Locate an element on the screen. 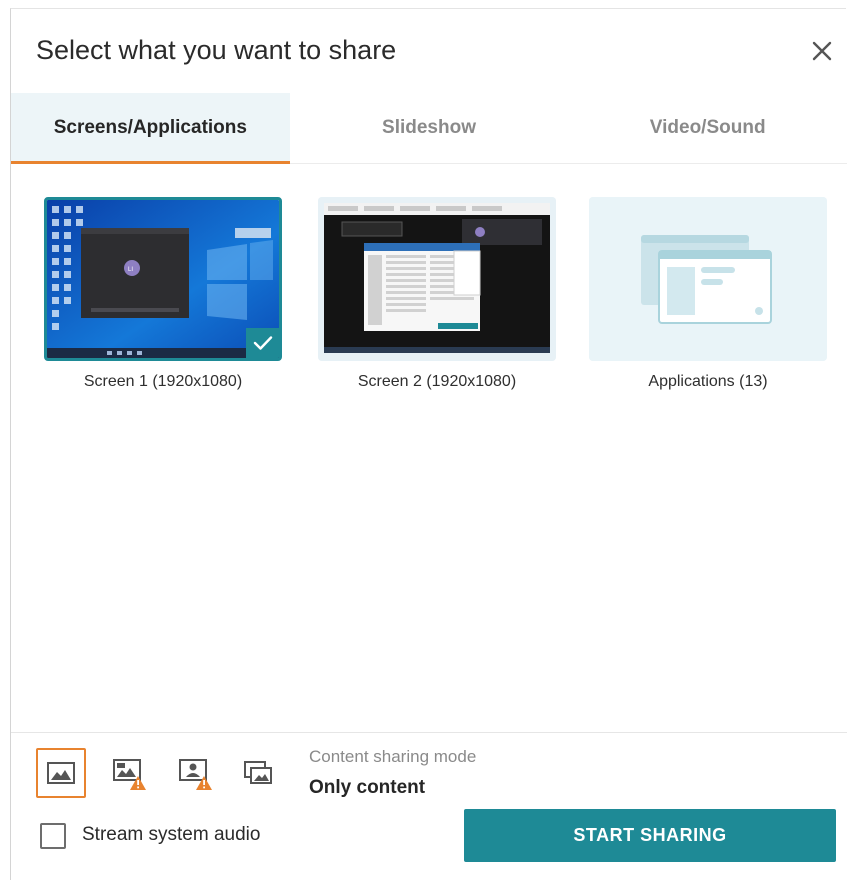 The width and height of the screenshot is (847, 883). applications-thumbnail is located at coordinates (708, 279).